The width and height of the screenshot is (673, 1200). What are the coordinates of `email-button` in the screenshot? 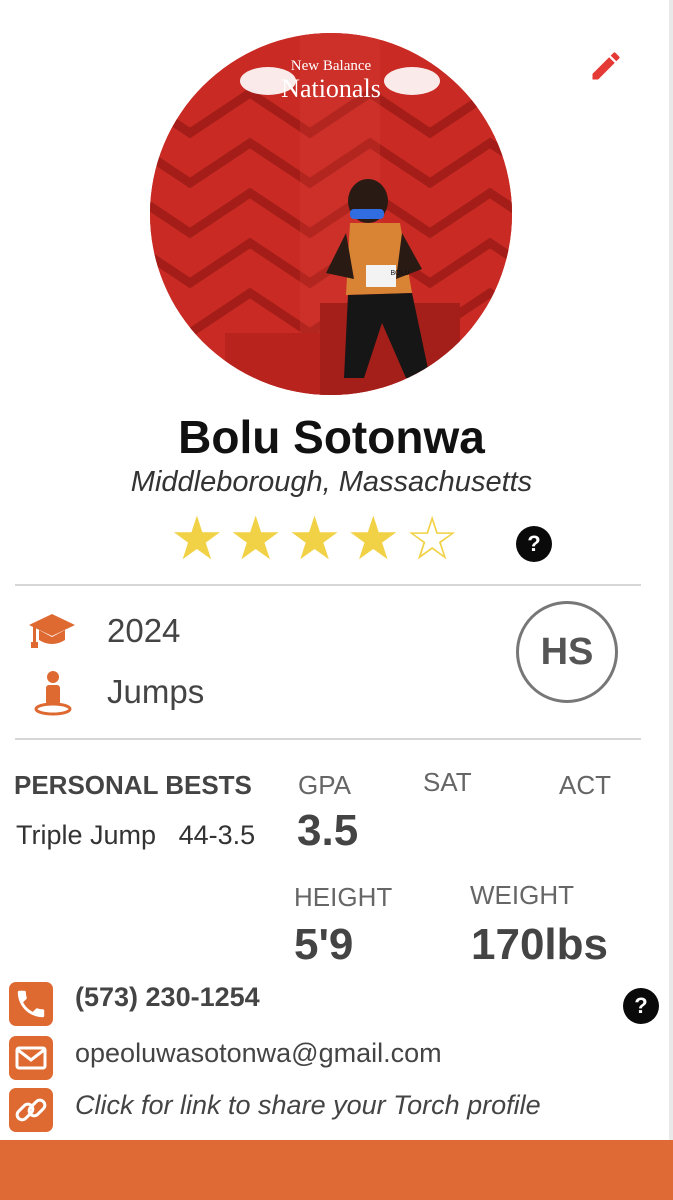 It's located at (31, 1058).